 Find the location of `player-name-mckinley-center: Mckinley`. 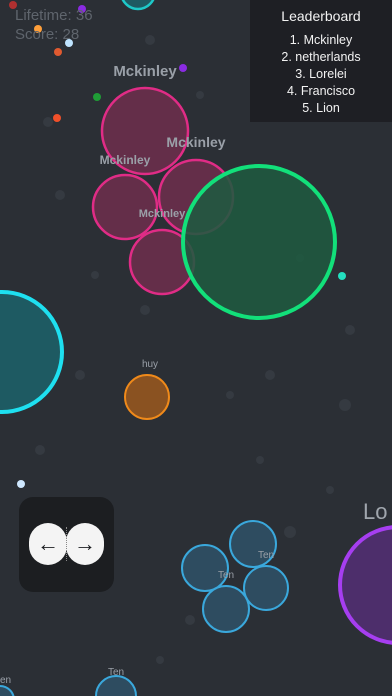

player-name-mckinley-center: Mckinley is located at coordinates (162, 214).